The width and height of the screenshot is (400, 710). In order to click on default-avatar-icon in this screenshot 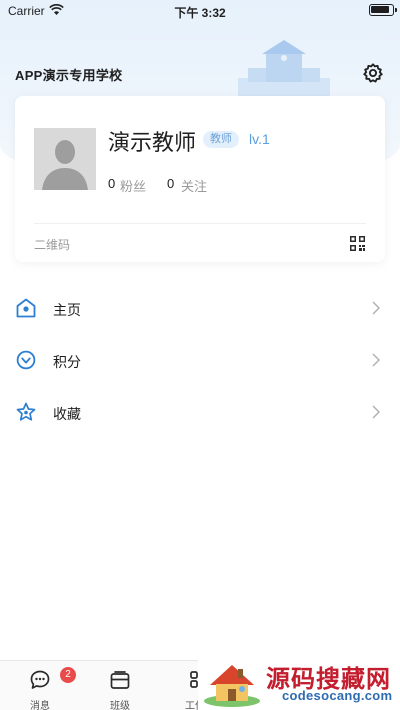, I will do `click(65, 159)`.